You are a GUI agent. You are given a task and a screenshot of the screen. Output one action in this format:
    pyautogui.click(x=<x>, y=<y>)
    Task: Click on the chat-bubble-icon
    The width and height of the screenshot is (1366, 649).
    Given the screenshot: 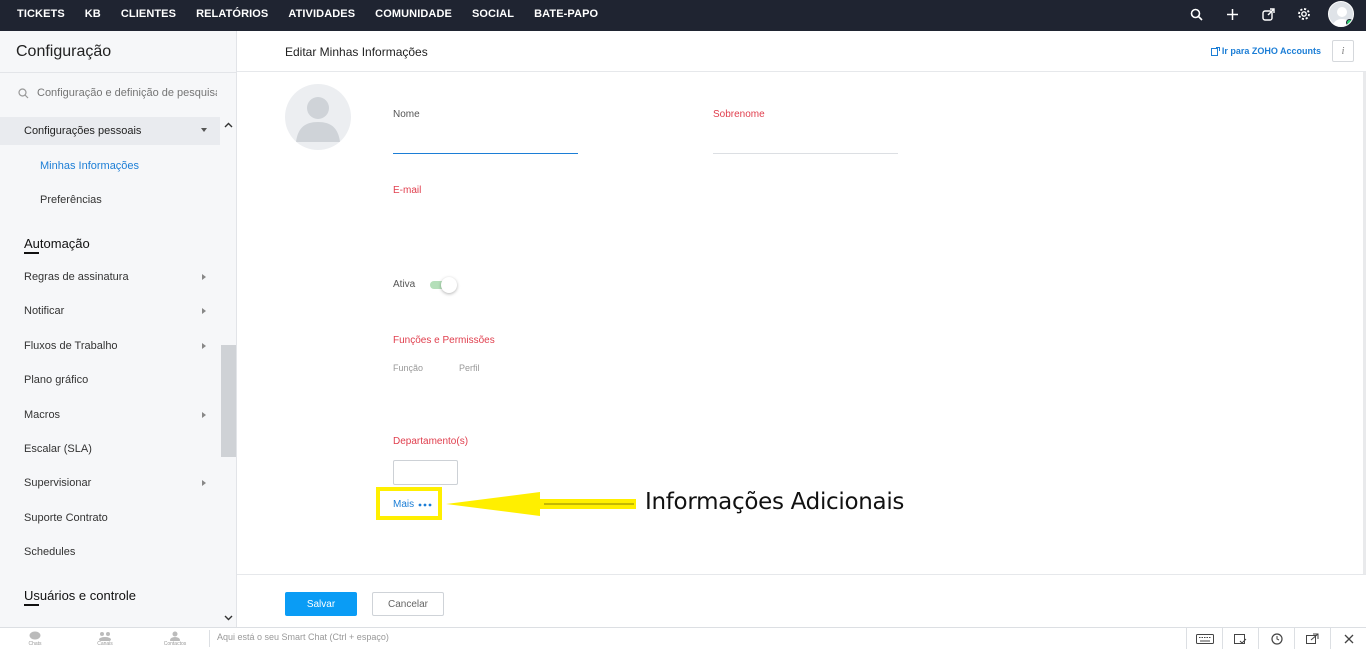 What is the action you would take?
    pyautogui.click(x=35, y=635)
    